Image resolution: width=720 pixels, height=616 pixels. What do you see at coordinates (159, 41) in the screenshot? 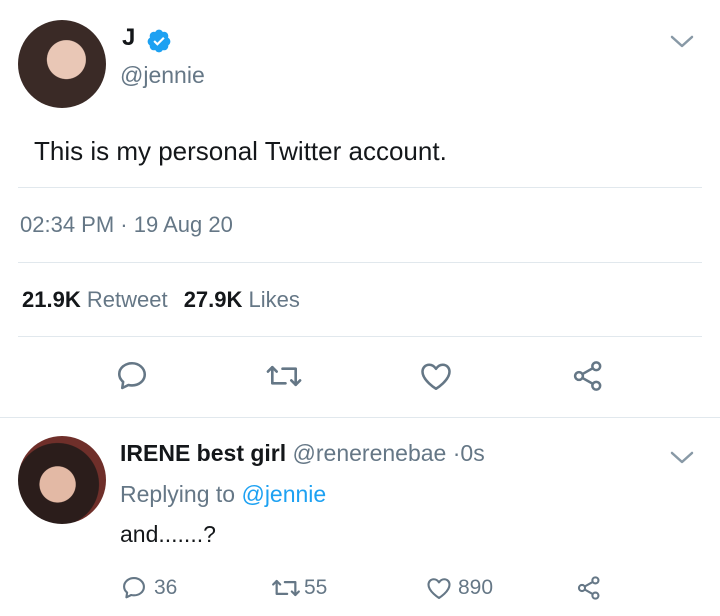
I see `verified-badge-icon` at bounding box center [159, 41].